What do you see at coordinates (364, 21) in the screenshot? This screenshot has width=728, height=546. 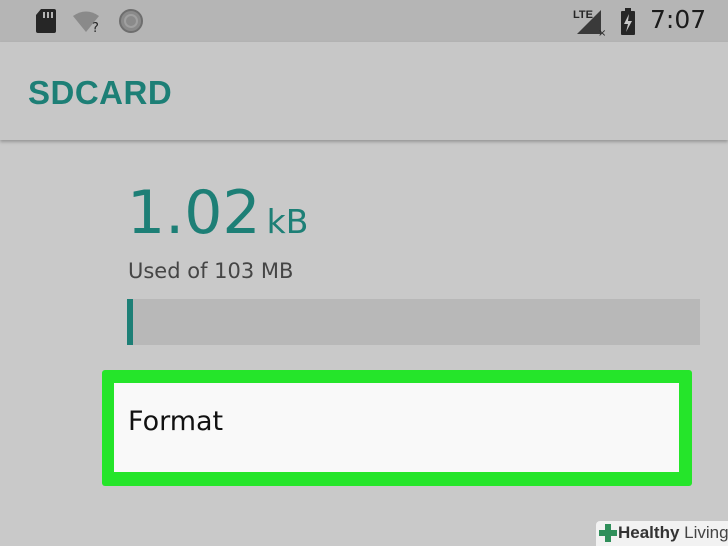 I see `status-bar: ? LTE × 7:07` at bounding box center [364, 21].